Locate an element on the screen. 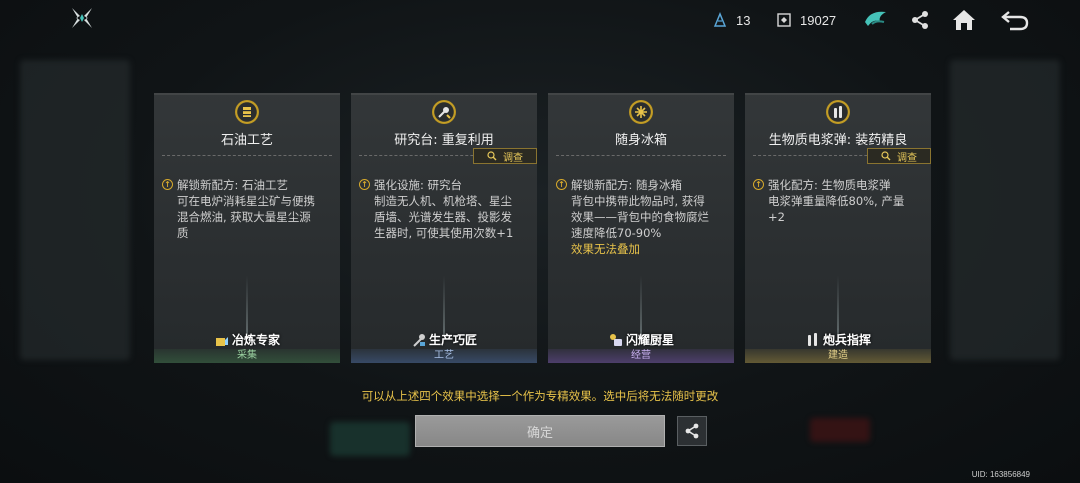 Image resolution: width=1080 pixels, height=483 pixels. effect-detail-line: 混合燃油, 获取大量星尘源 is located at coordinates (244, 217).